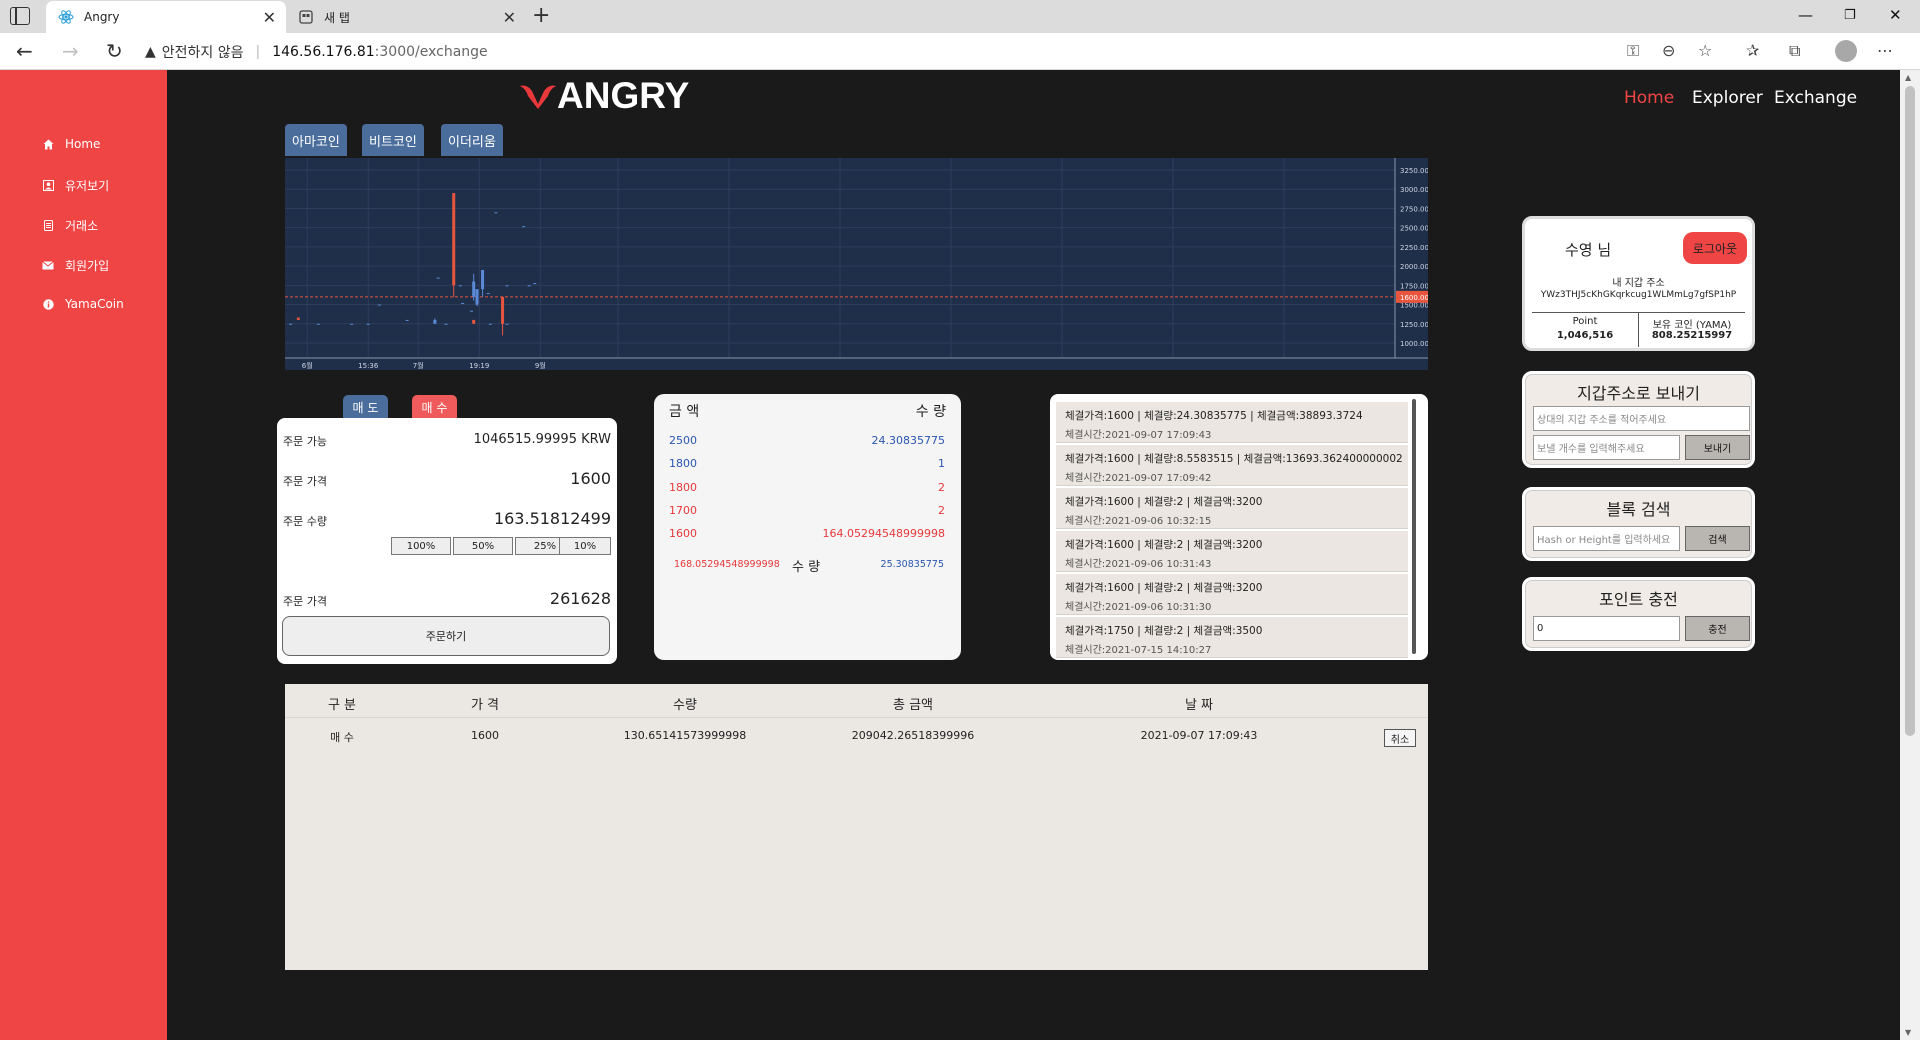  I want to click on qty-label: 주문 수량, so click(305, 521).